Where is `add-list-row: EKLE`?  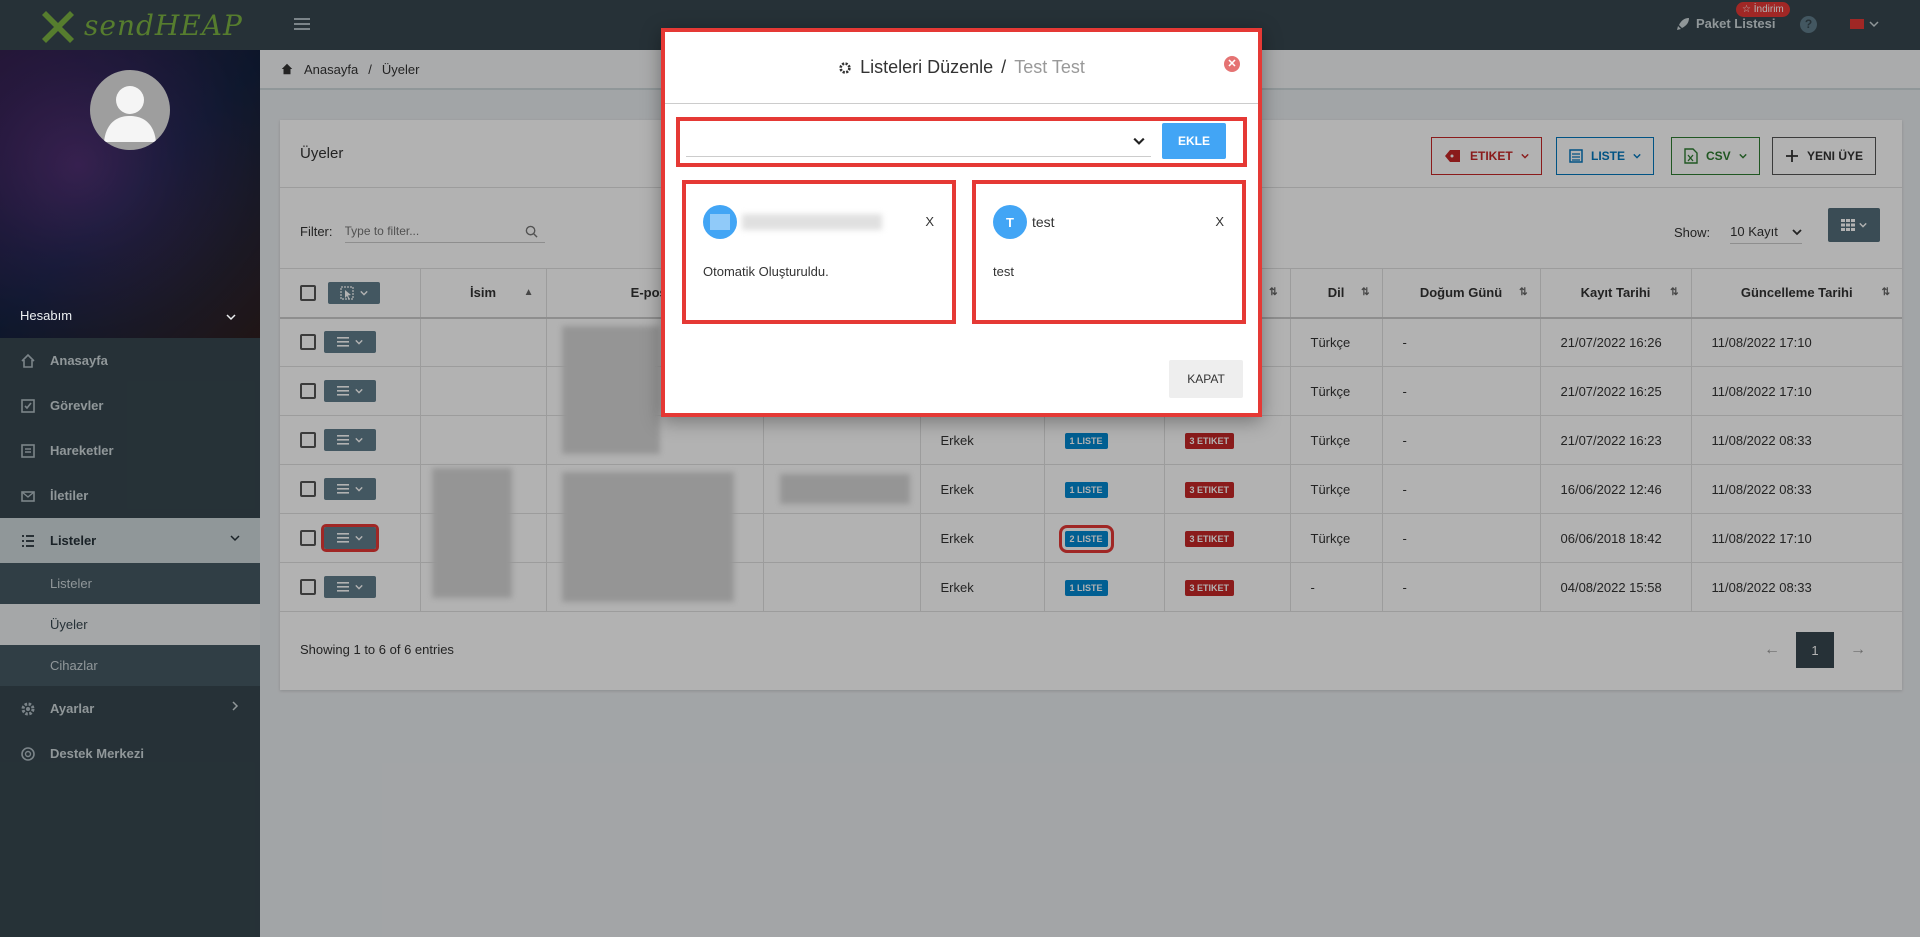 add-list-row: EKLE is located at coordinates (961, 142).